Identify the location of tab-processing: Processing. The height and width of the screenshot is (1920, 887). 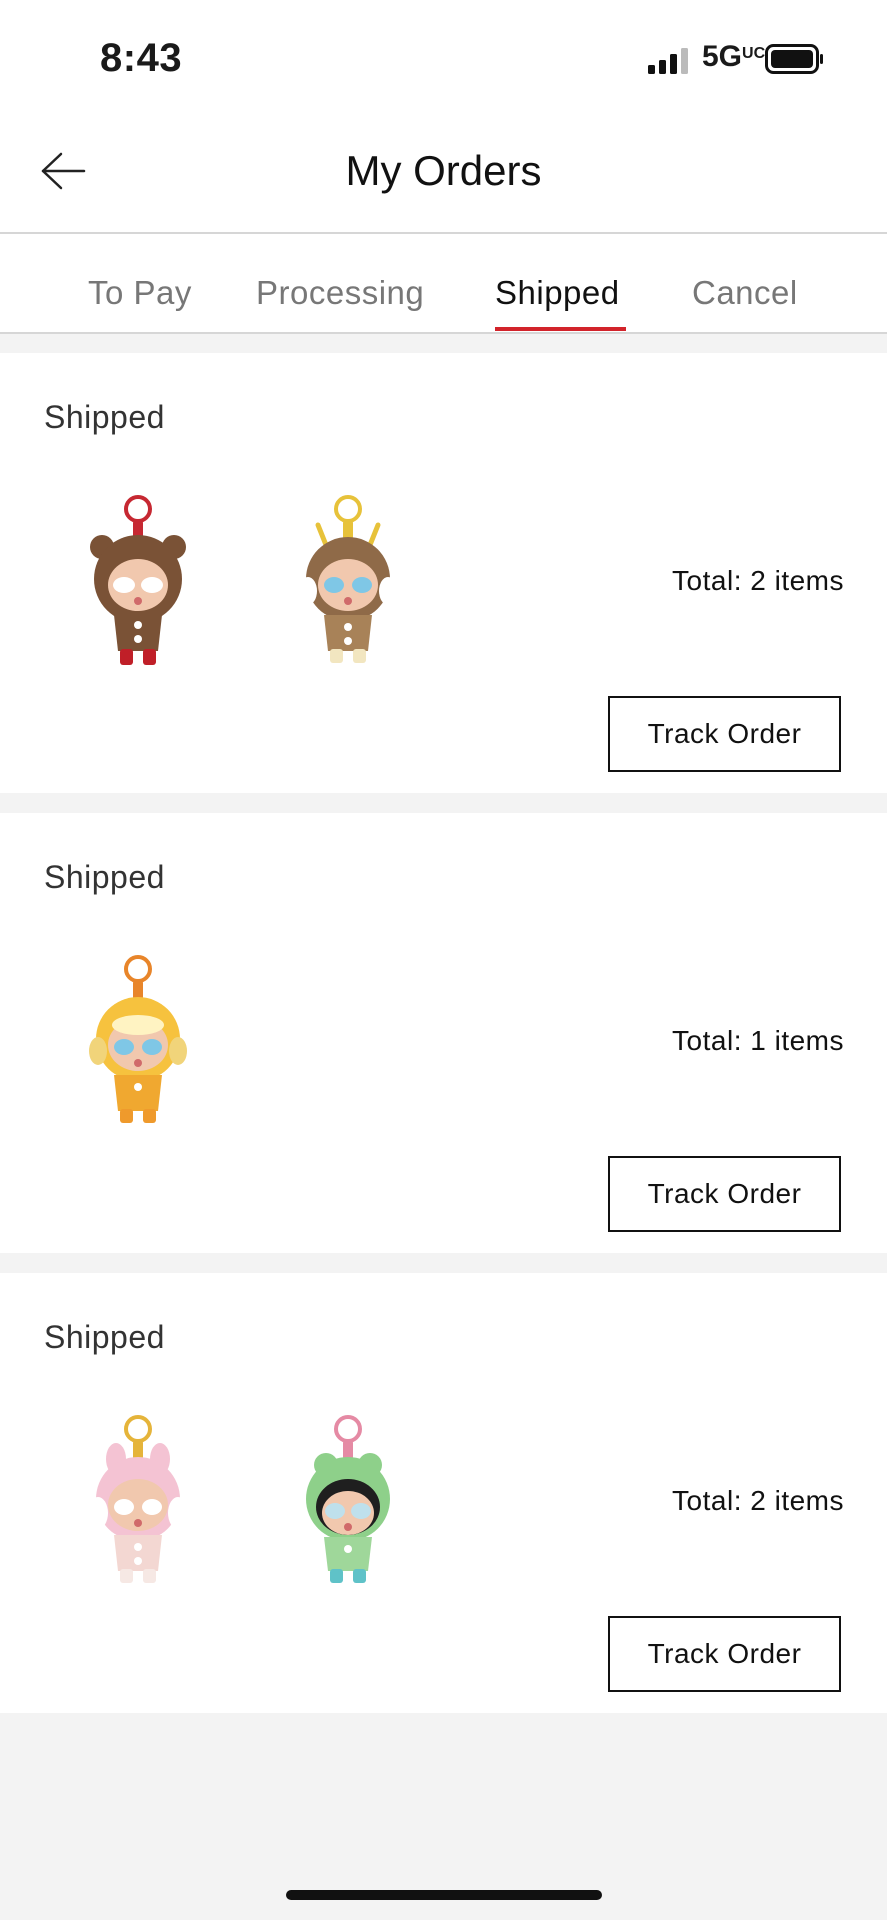
(340, 293).